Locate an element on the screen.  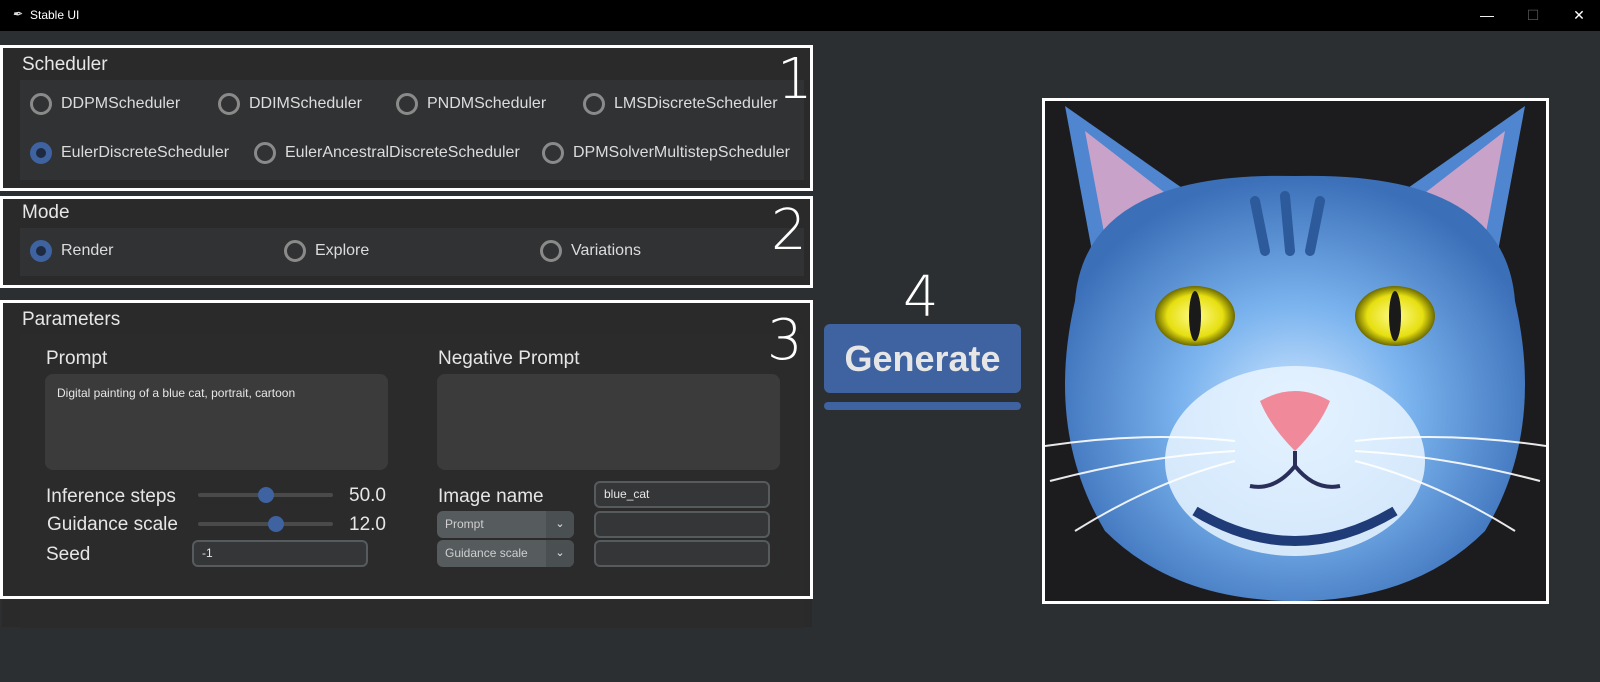
annotation-number-1: 1 is located at coordinates (795, 79).